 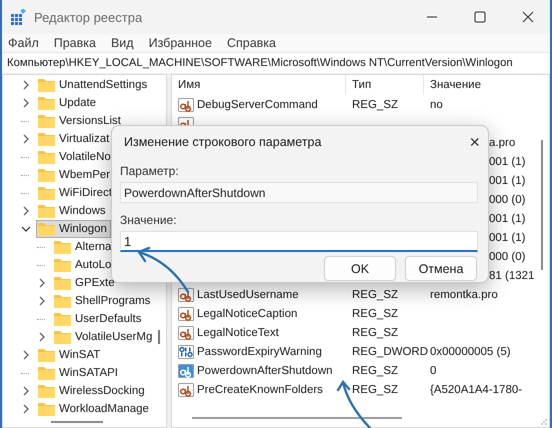 What do you see at coordinates (113, 337) in the screenshot?
I see `tree-label: VolatileUserMg` at bounding box center [113, 337].